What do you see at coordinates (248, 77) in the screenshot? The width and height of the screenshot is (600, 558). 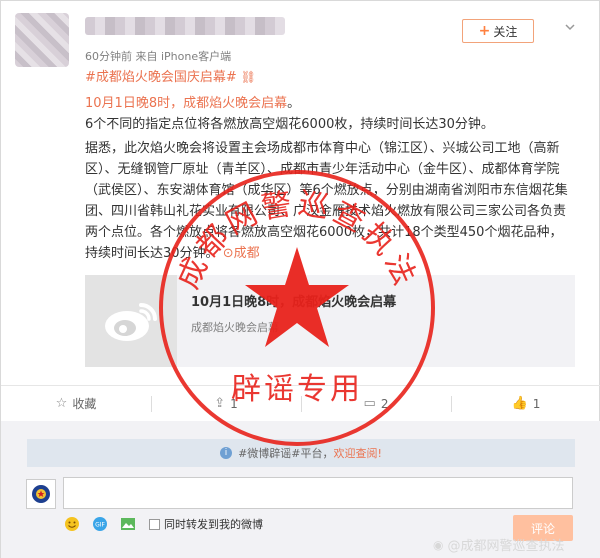 I see `link-icon: ⛓` at bounding box center [248, 77].